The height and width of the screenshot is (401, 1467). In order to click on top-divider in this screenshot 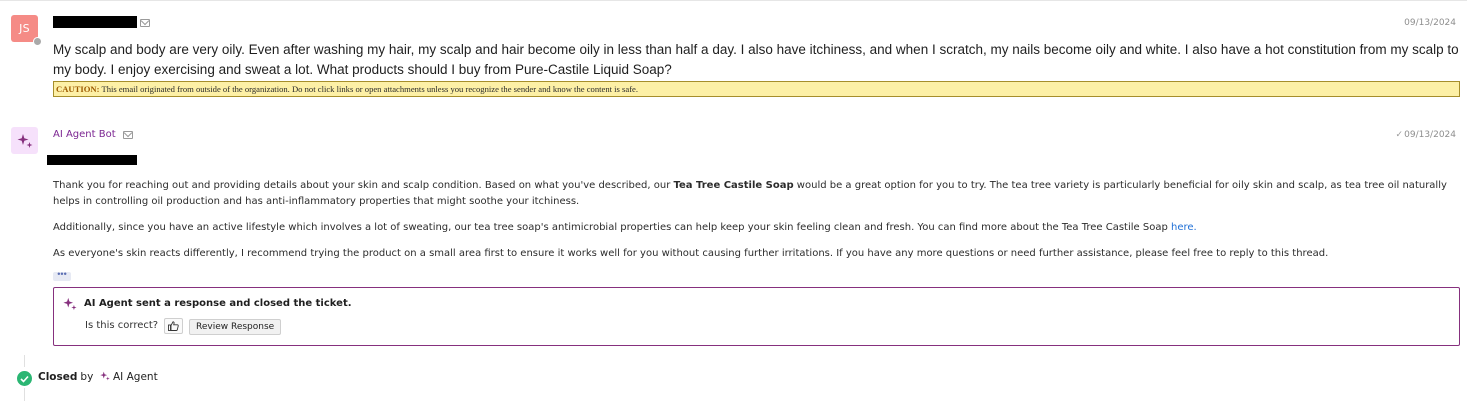, I will do `click(733, 1)`.